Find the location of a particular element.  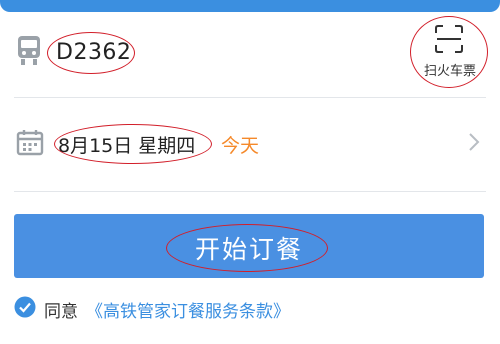

scan-icon is located at coordinates (449, 39).